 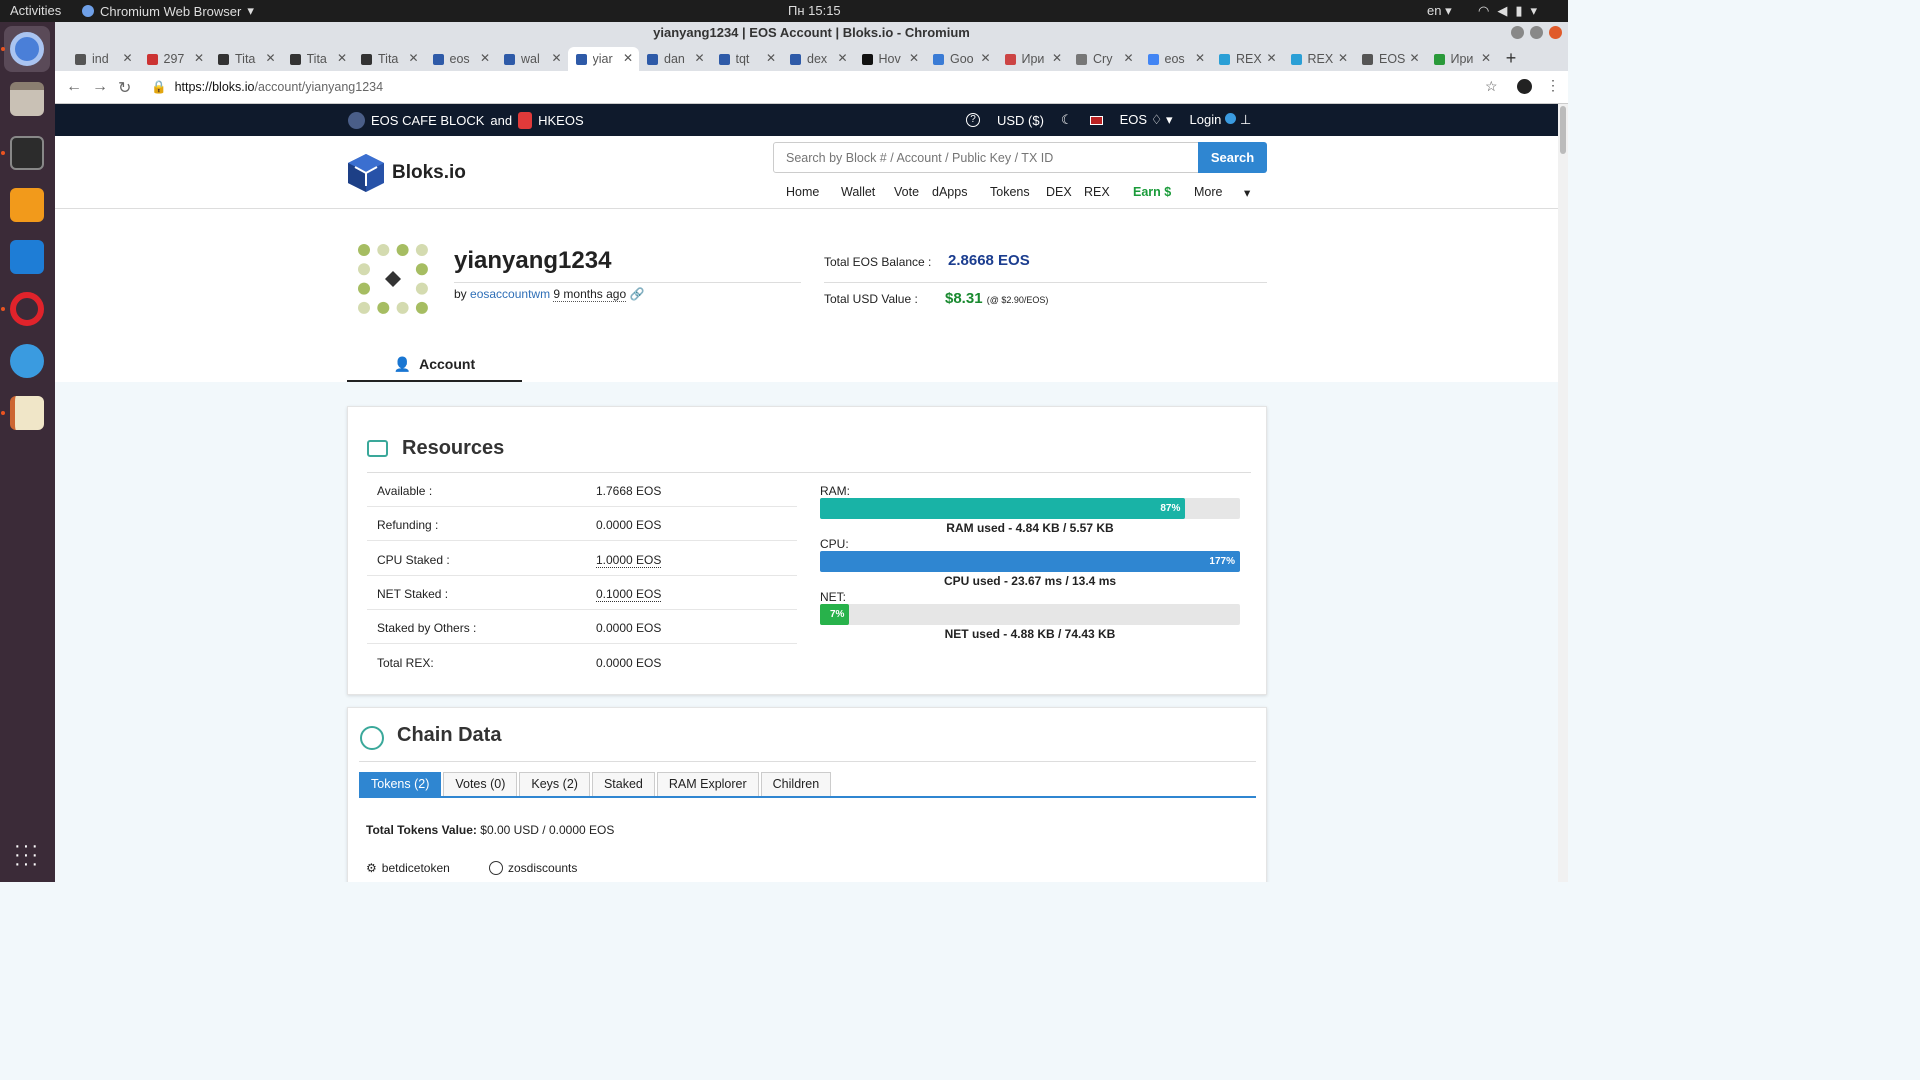 I want to click on chain-tab-staked: Staked, so click(x=623, y=784).